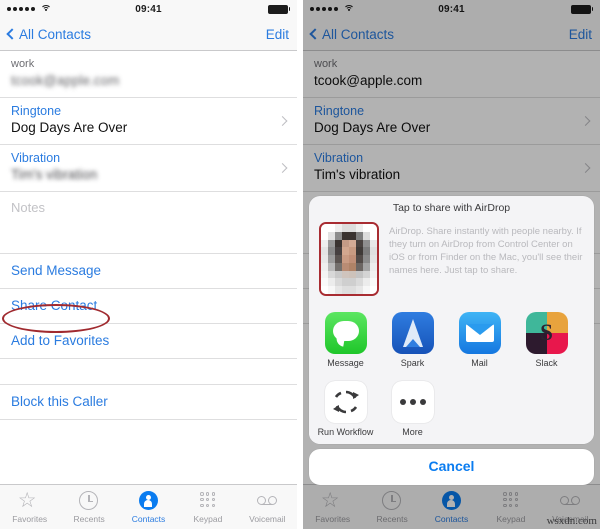 The width and height of the screenshot is (600, 529). What do you see at coordinates (267, 519) in the screenshot?
I see `tab-voicemail-label: Voicemail` at bounding box center [267, 519].